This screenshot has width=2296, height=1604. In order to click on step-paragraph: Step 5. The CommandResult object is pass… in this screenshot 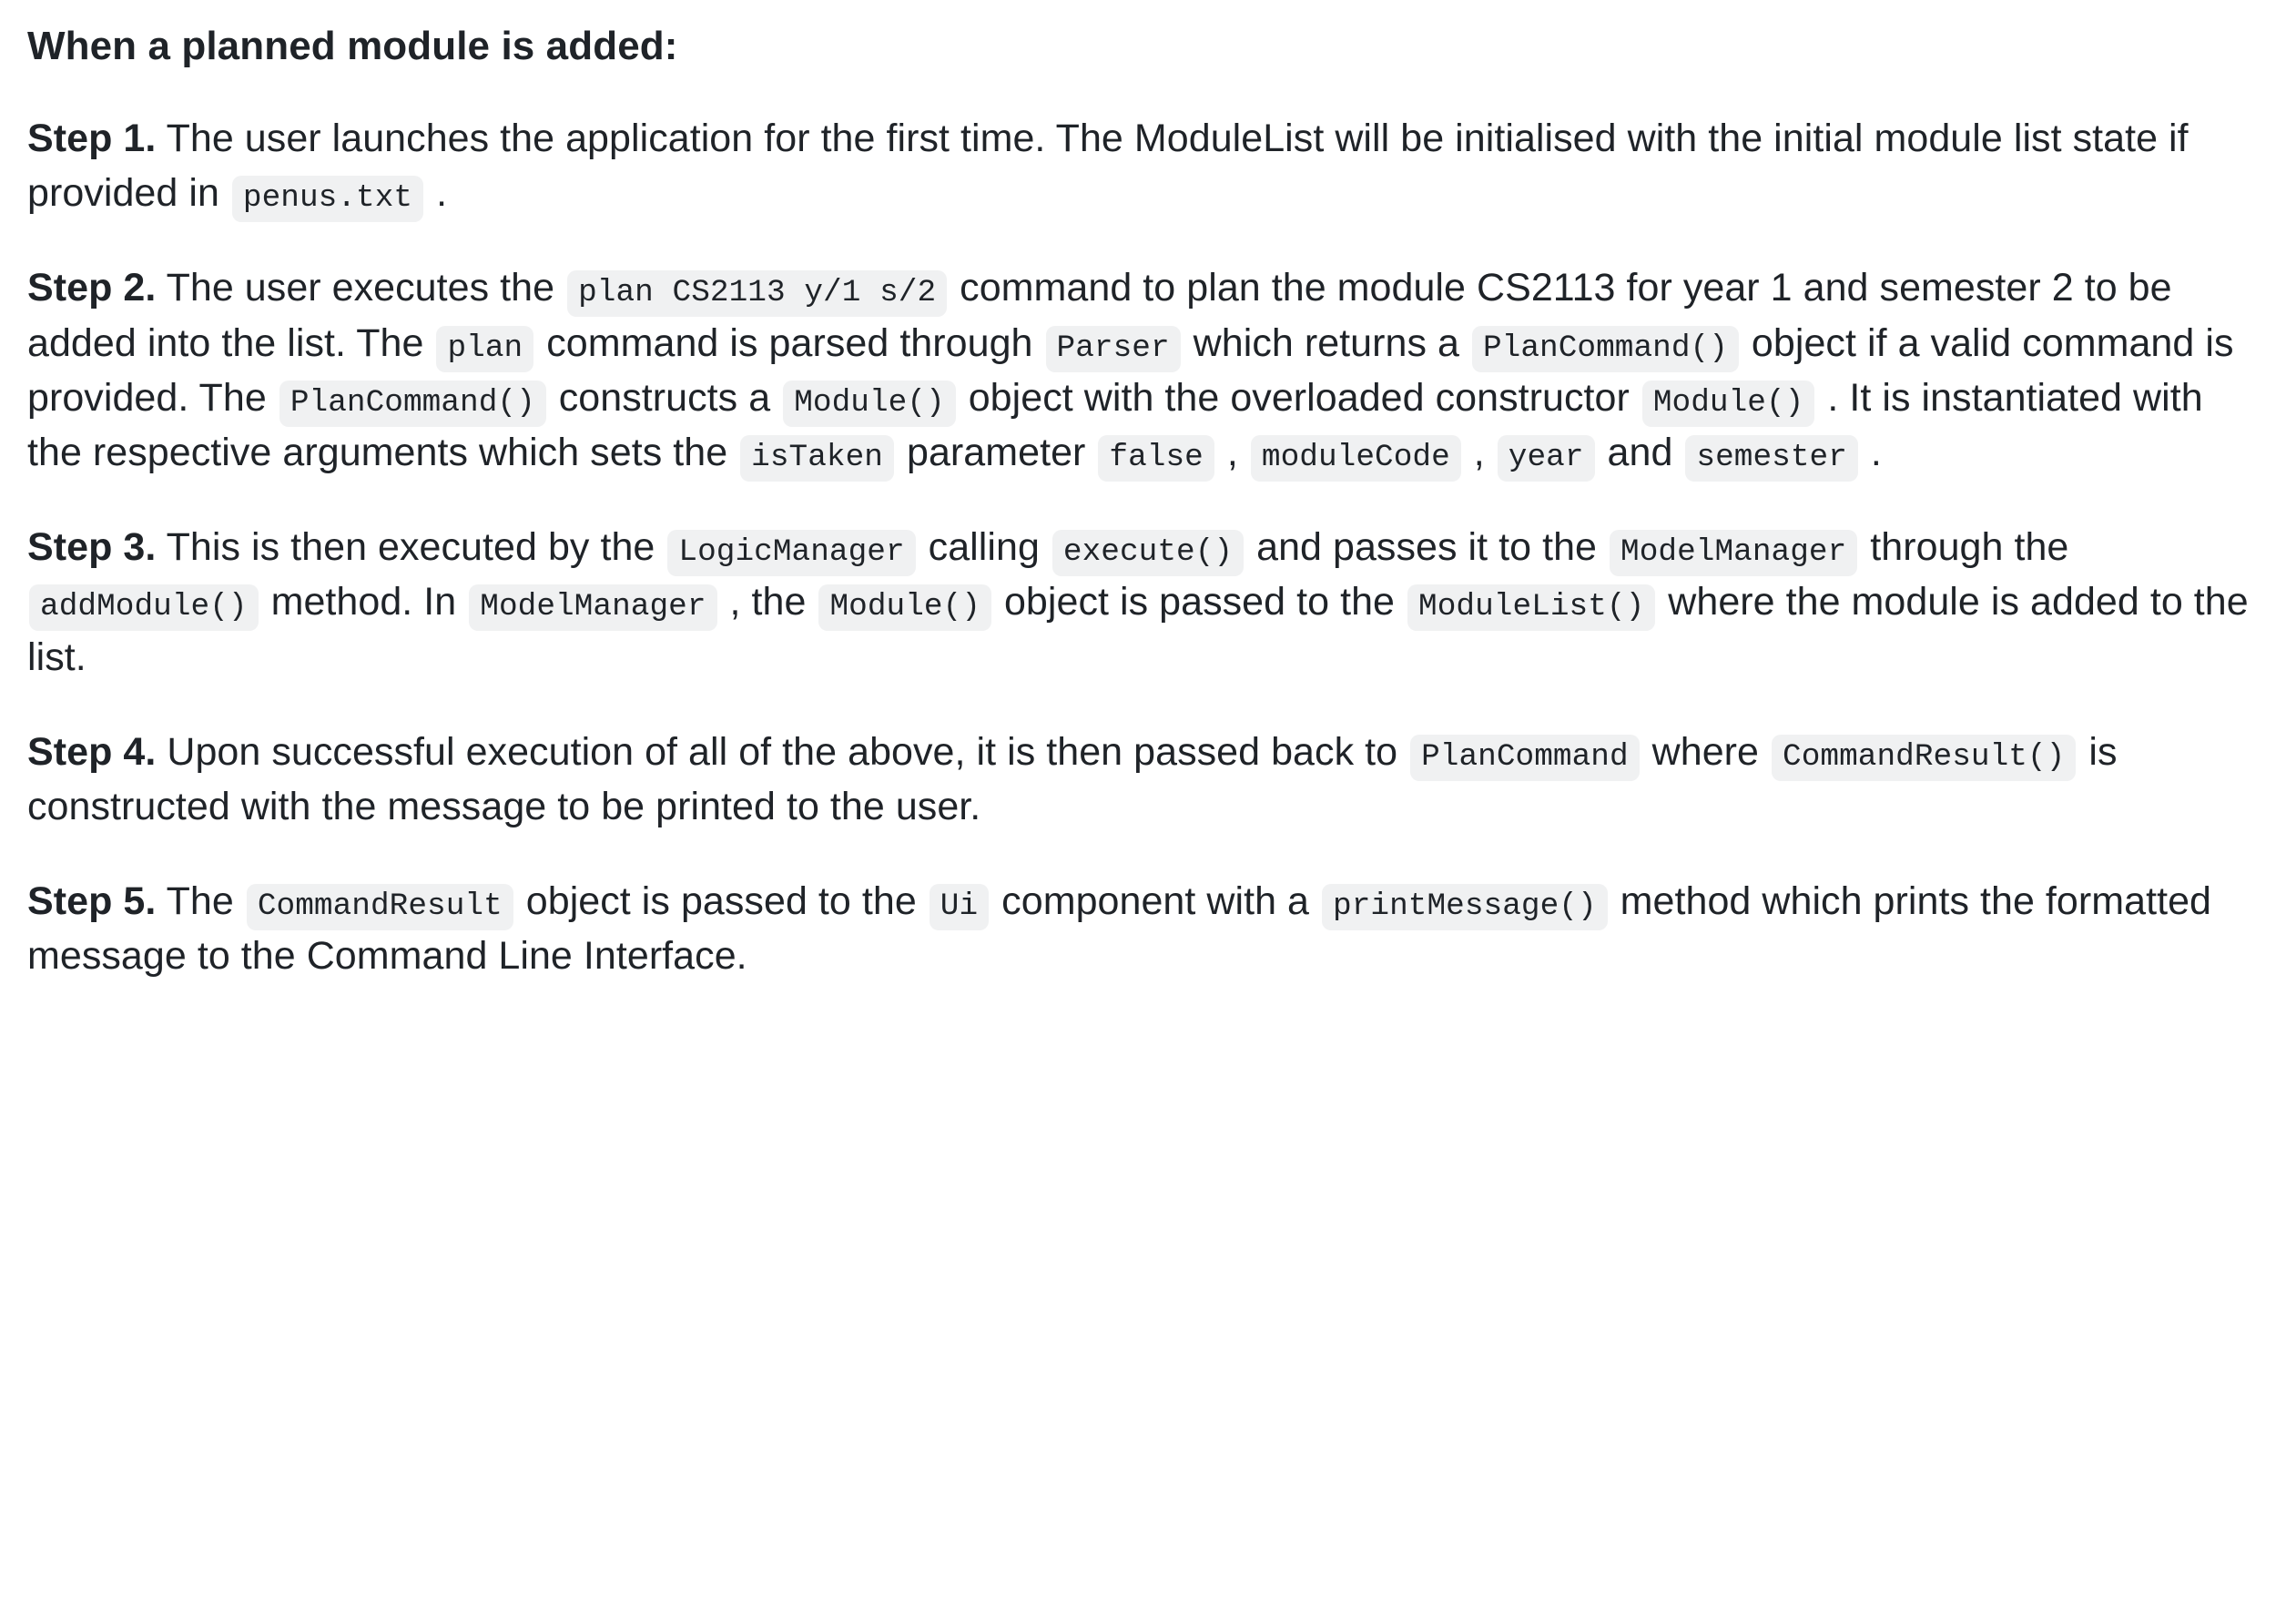, I will do `click(1145, 928)`.